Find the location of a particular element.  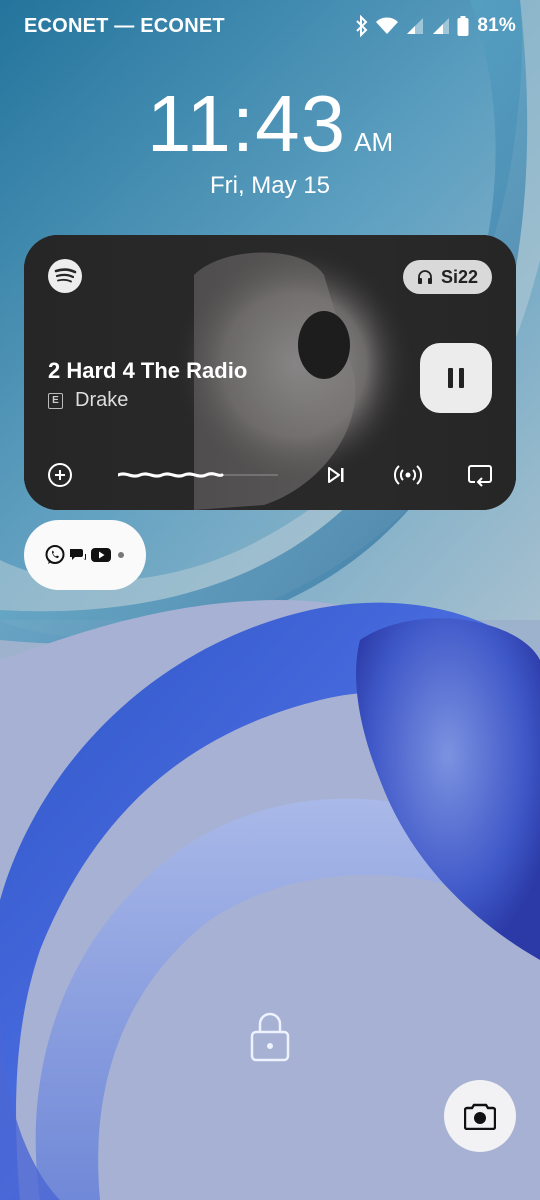

headphones-icon is located at coordinates (424, 277).